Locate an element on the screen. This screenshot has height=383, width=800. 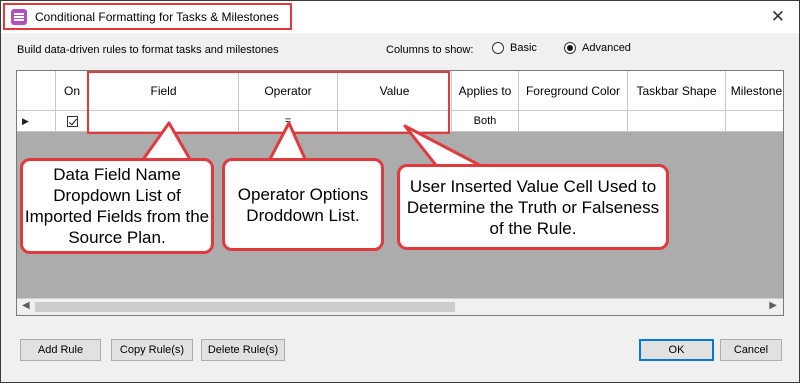
scrollbar-thumb is located at coordinates (245, 307).